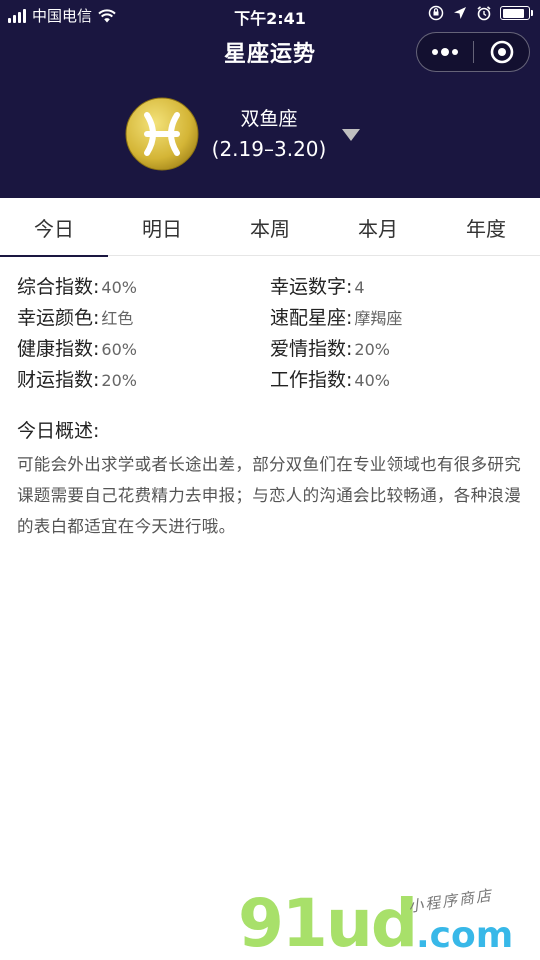  I want to click on stat-match-sign: 速配星座: 摩羯座, so click(396, 316).